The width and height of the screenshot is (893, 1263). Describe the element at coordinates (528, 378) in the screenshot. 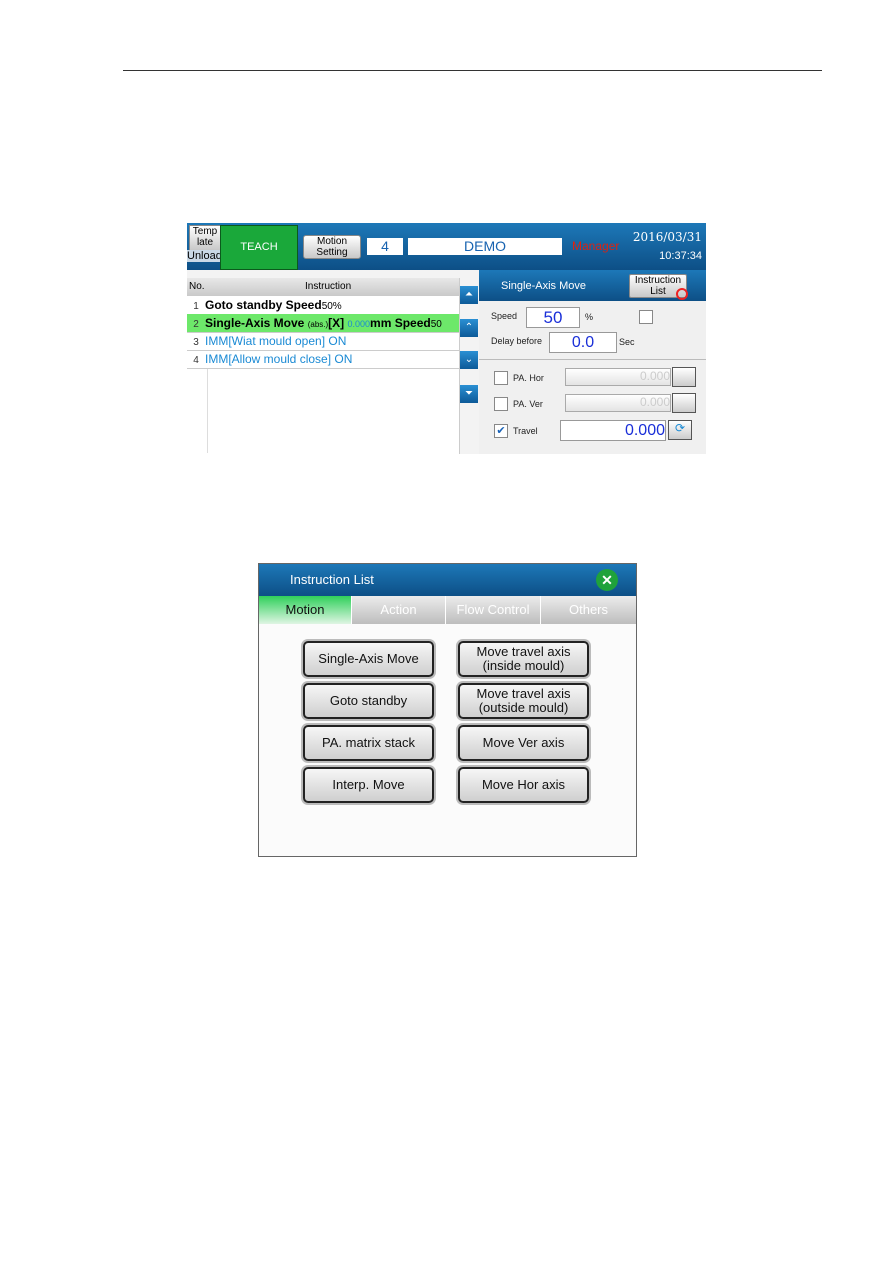

I see `pa-hor-label: PA. Hor` at that location.